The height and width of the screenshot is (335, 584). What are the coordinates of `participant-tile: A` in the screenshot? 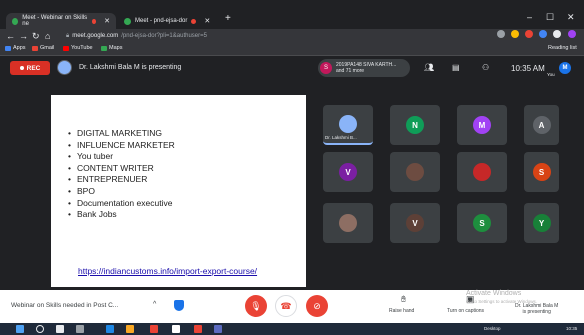 It's located at (541, 125).